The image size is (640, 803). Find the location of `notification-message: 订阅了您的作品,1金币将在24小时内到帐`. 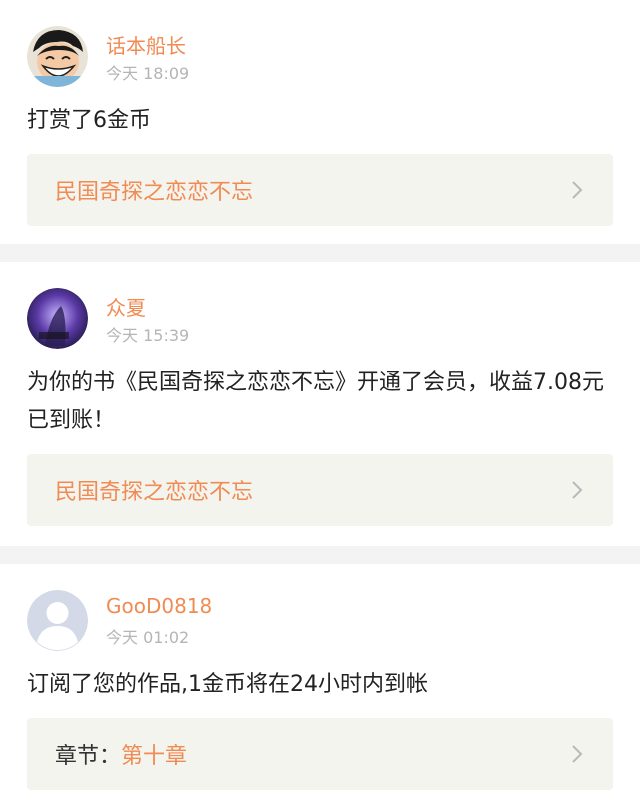

notification-message: 订阅了您的作品,1金币将在24小时内到帐 is located at coordinates (227, 684).